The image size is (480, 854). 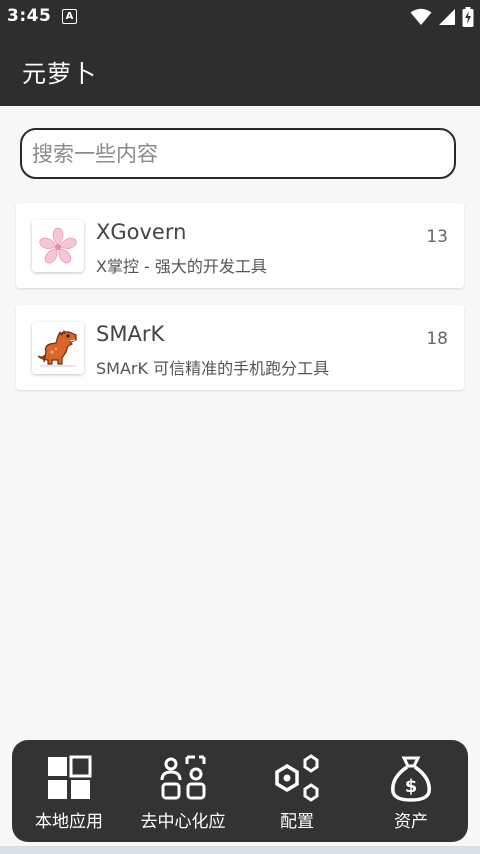 What do you see at coordinates (69, 16) in the screenshot?
I see `notification-icon: A` at bounding box center [69, 16].